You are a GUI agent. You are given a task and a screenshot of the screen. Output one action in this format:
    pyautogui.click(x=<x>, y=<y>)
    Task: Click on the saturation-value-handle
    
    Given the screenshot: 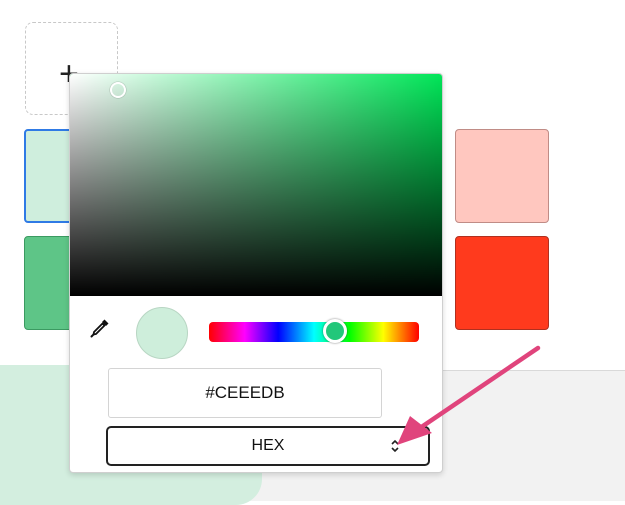 What is the action you would take?
    pyautogui.click(x=118, y=90)
    